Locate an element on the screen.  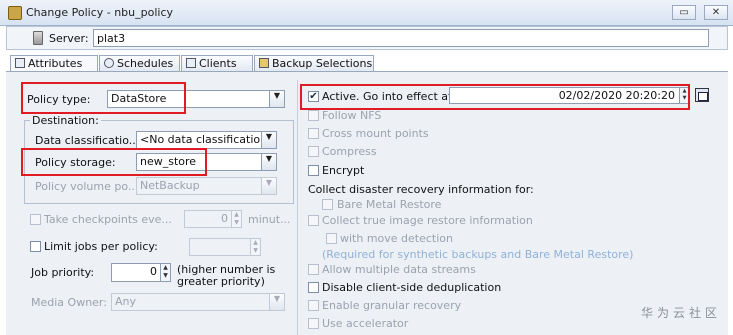
server-icon is located at coordinates (38, 38).